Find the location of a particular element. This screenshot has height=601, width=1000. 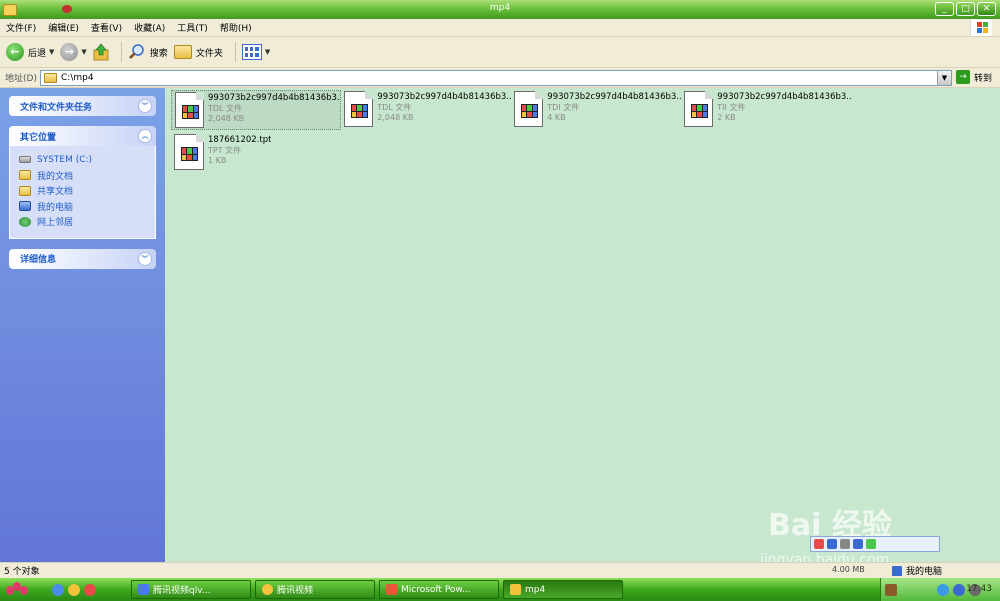

menu-tools: 工具(T) is located at coordinates (192, 27).